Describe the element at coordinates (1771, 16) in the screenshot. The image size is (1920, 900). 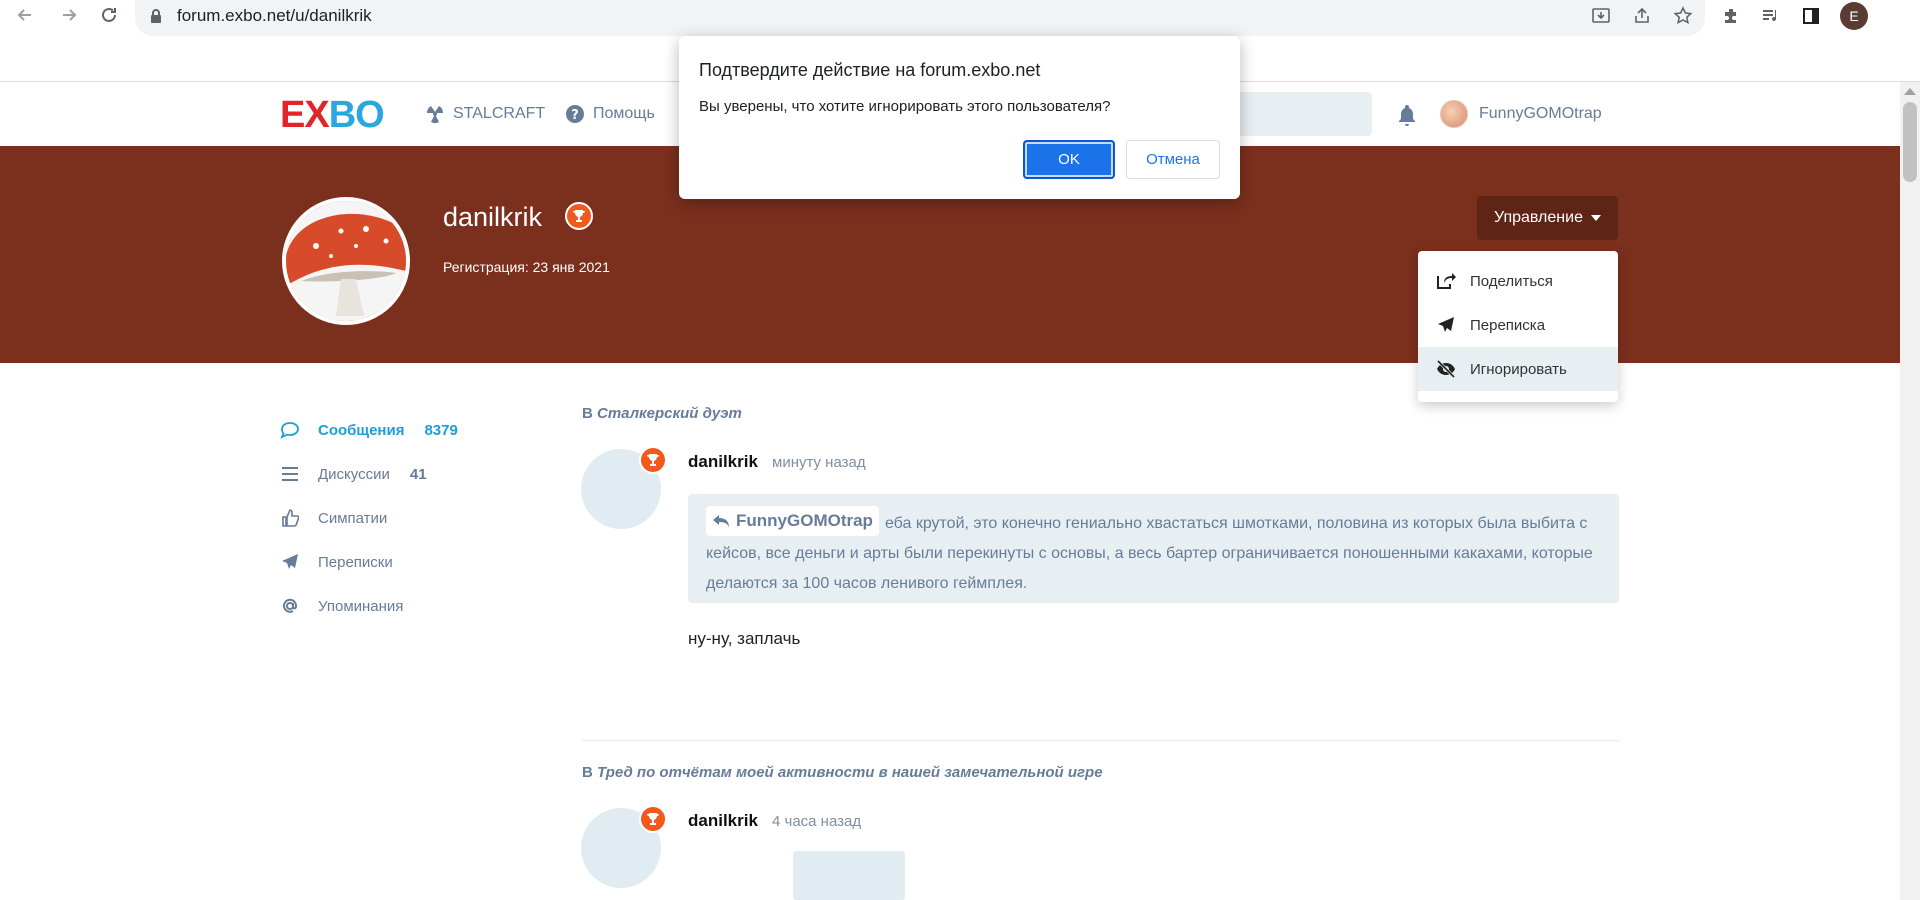
I see `media-control-icon` at that location.